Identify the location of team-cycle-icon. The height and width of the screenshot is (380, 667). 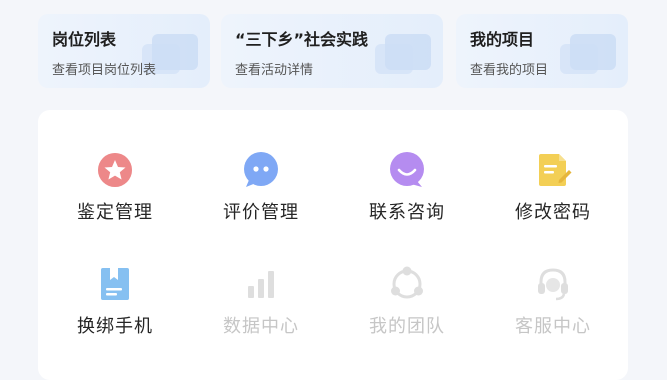
(407, 282).